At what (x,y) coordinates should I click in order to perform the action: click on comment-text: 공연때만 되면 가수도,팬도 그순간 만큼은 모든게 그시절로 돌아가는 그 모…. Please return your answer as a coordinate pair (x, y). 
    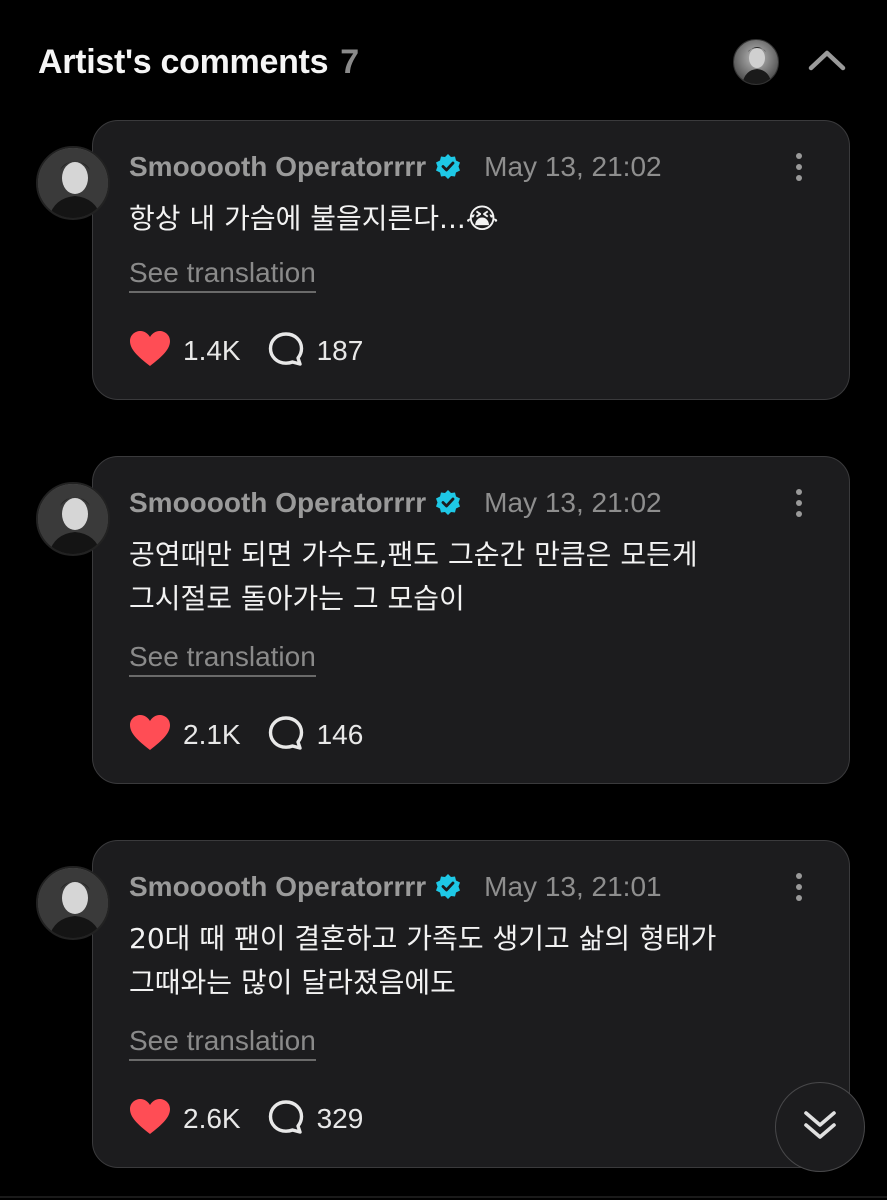
    Looking at the image, I should click on (413, 576).